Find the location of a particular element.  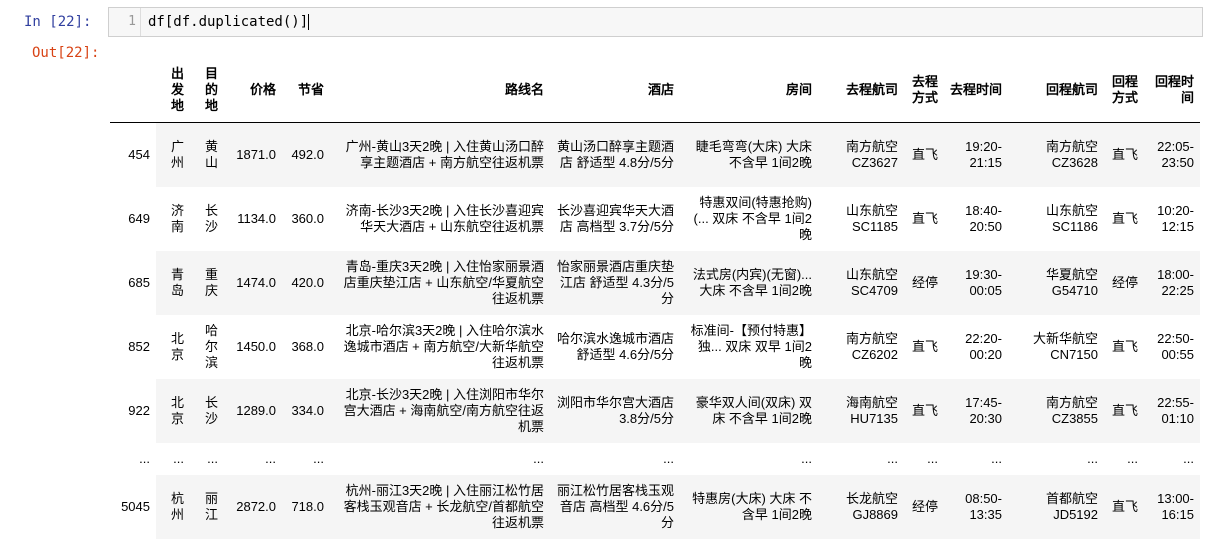

input-prompt: In [22]: is located at coordinates (58, 22).